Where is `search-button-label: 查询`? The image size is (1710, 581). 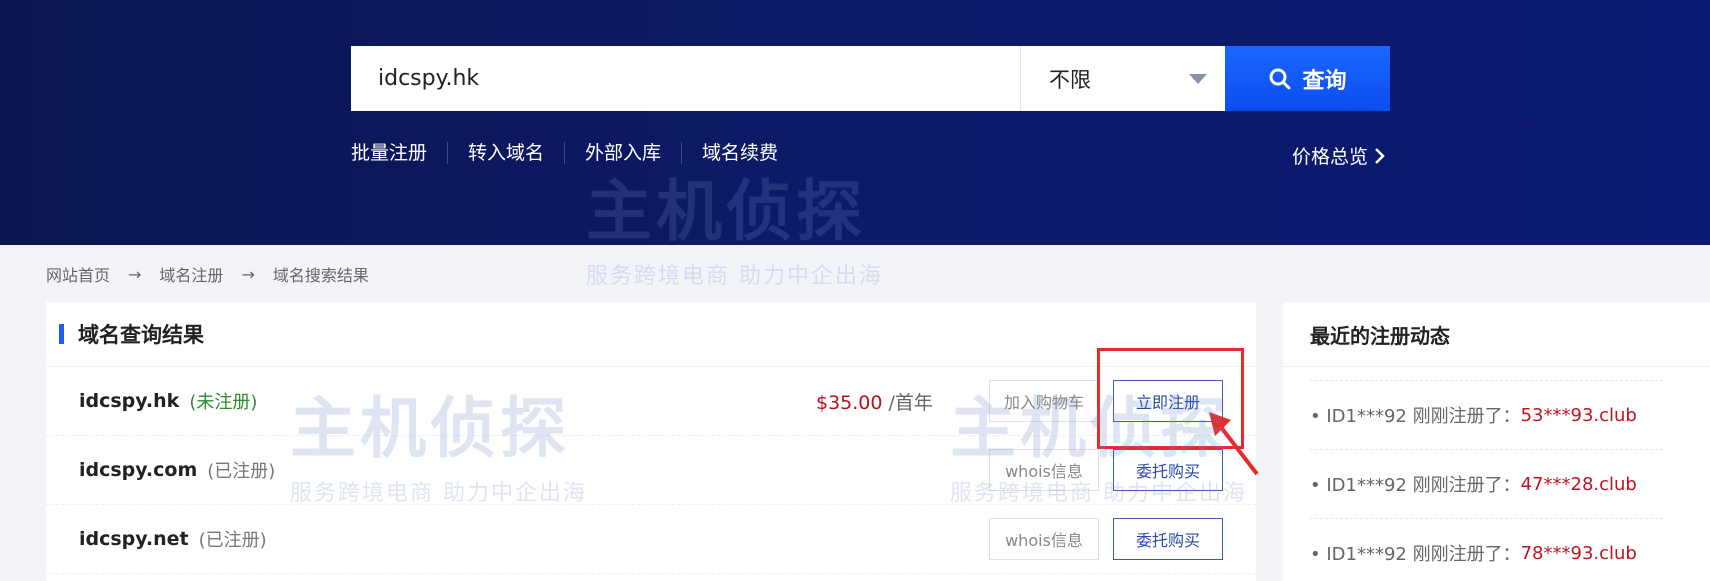
search-button-label: 查询 is located at coordinates (1324, 81).